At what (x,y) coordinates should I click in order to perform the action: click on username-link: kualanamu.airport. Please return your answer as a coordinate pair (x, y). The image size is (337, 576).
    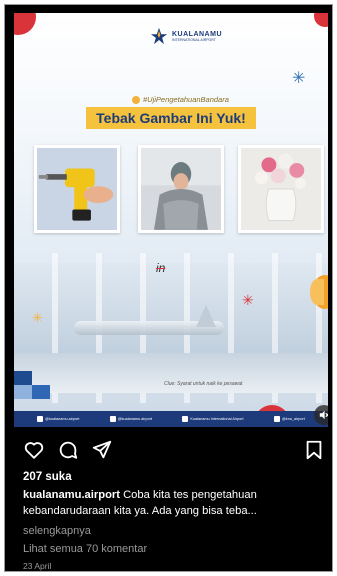
    Looking at the image, I should click on (71, 495).